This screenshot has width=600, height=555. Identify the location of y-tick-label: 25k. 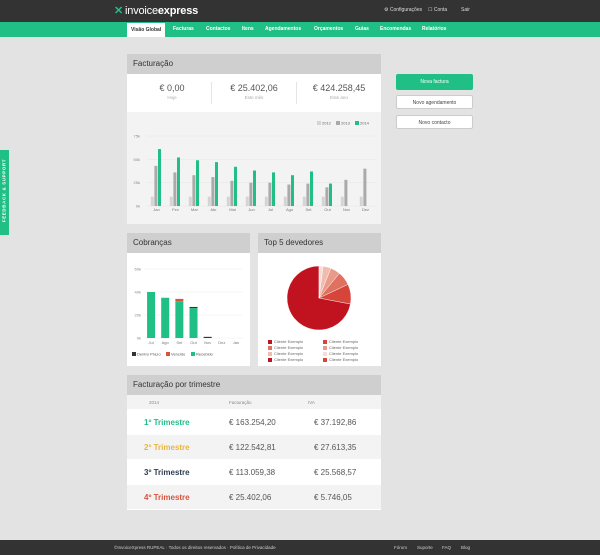
(137, 182).